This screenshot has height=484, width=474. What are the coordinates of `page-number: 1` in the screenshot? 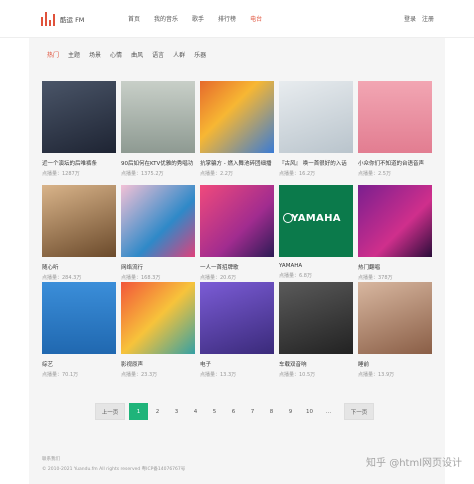 It's located at (138, 411).